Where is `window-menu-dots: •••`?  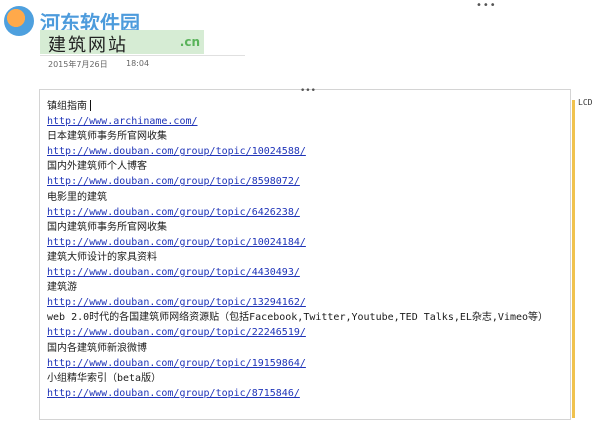 window-menu-dots: ••• is located at coordinates (486, 5).